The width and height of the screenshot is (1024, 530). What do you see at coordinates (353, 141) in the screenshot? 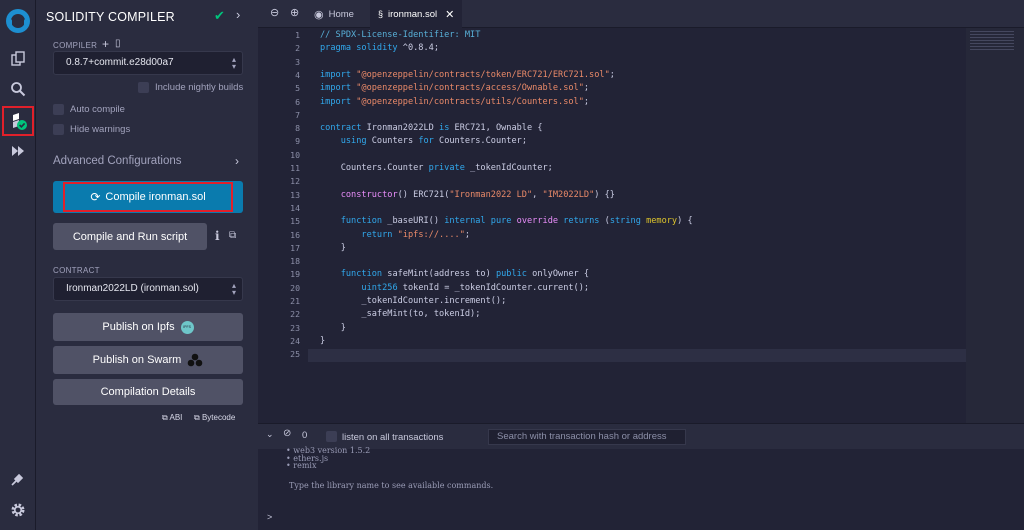
I see `code-token: using` at bounding box center [353, 141].